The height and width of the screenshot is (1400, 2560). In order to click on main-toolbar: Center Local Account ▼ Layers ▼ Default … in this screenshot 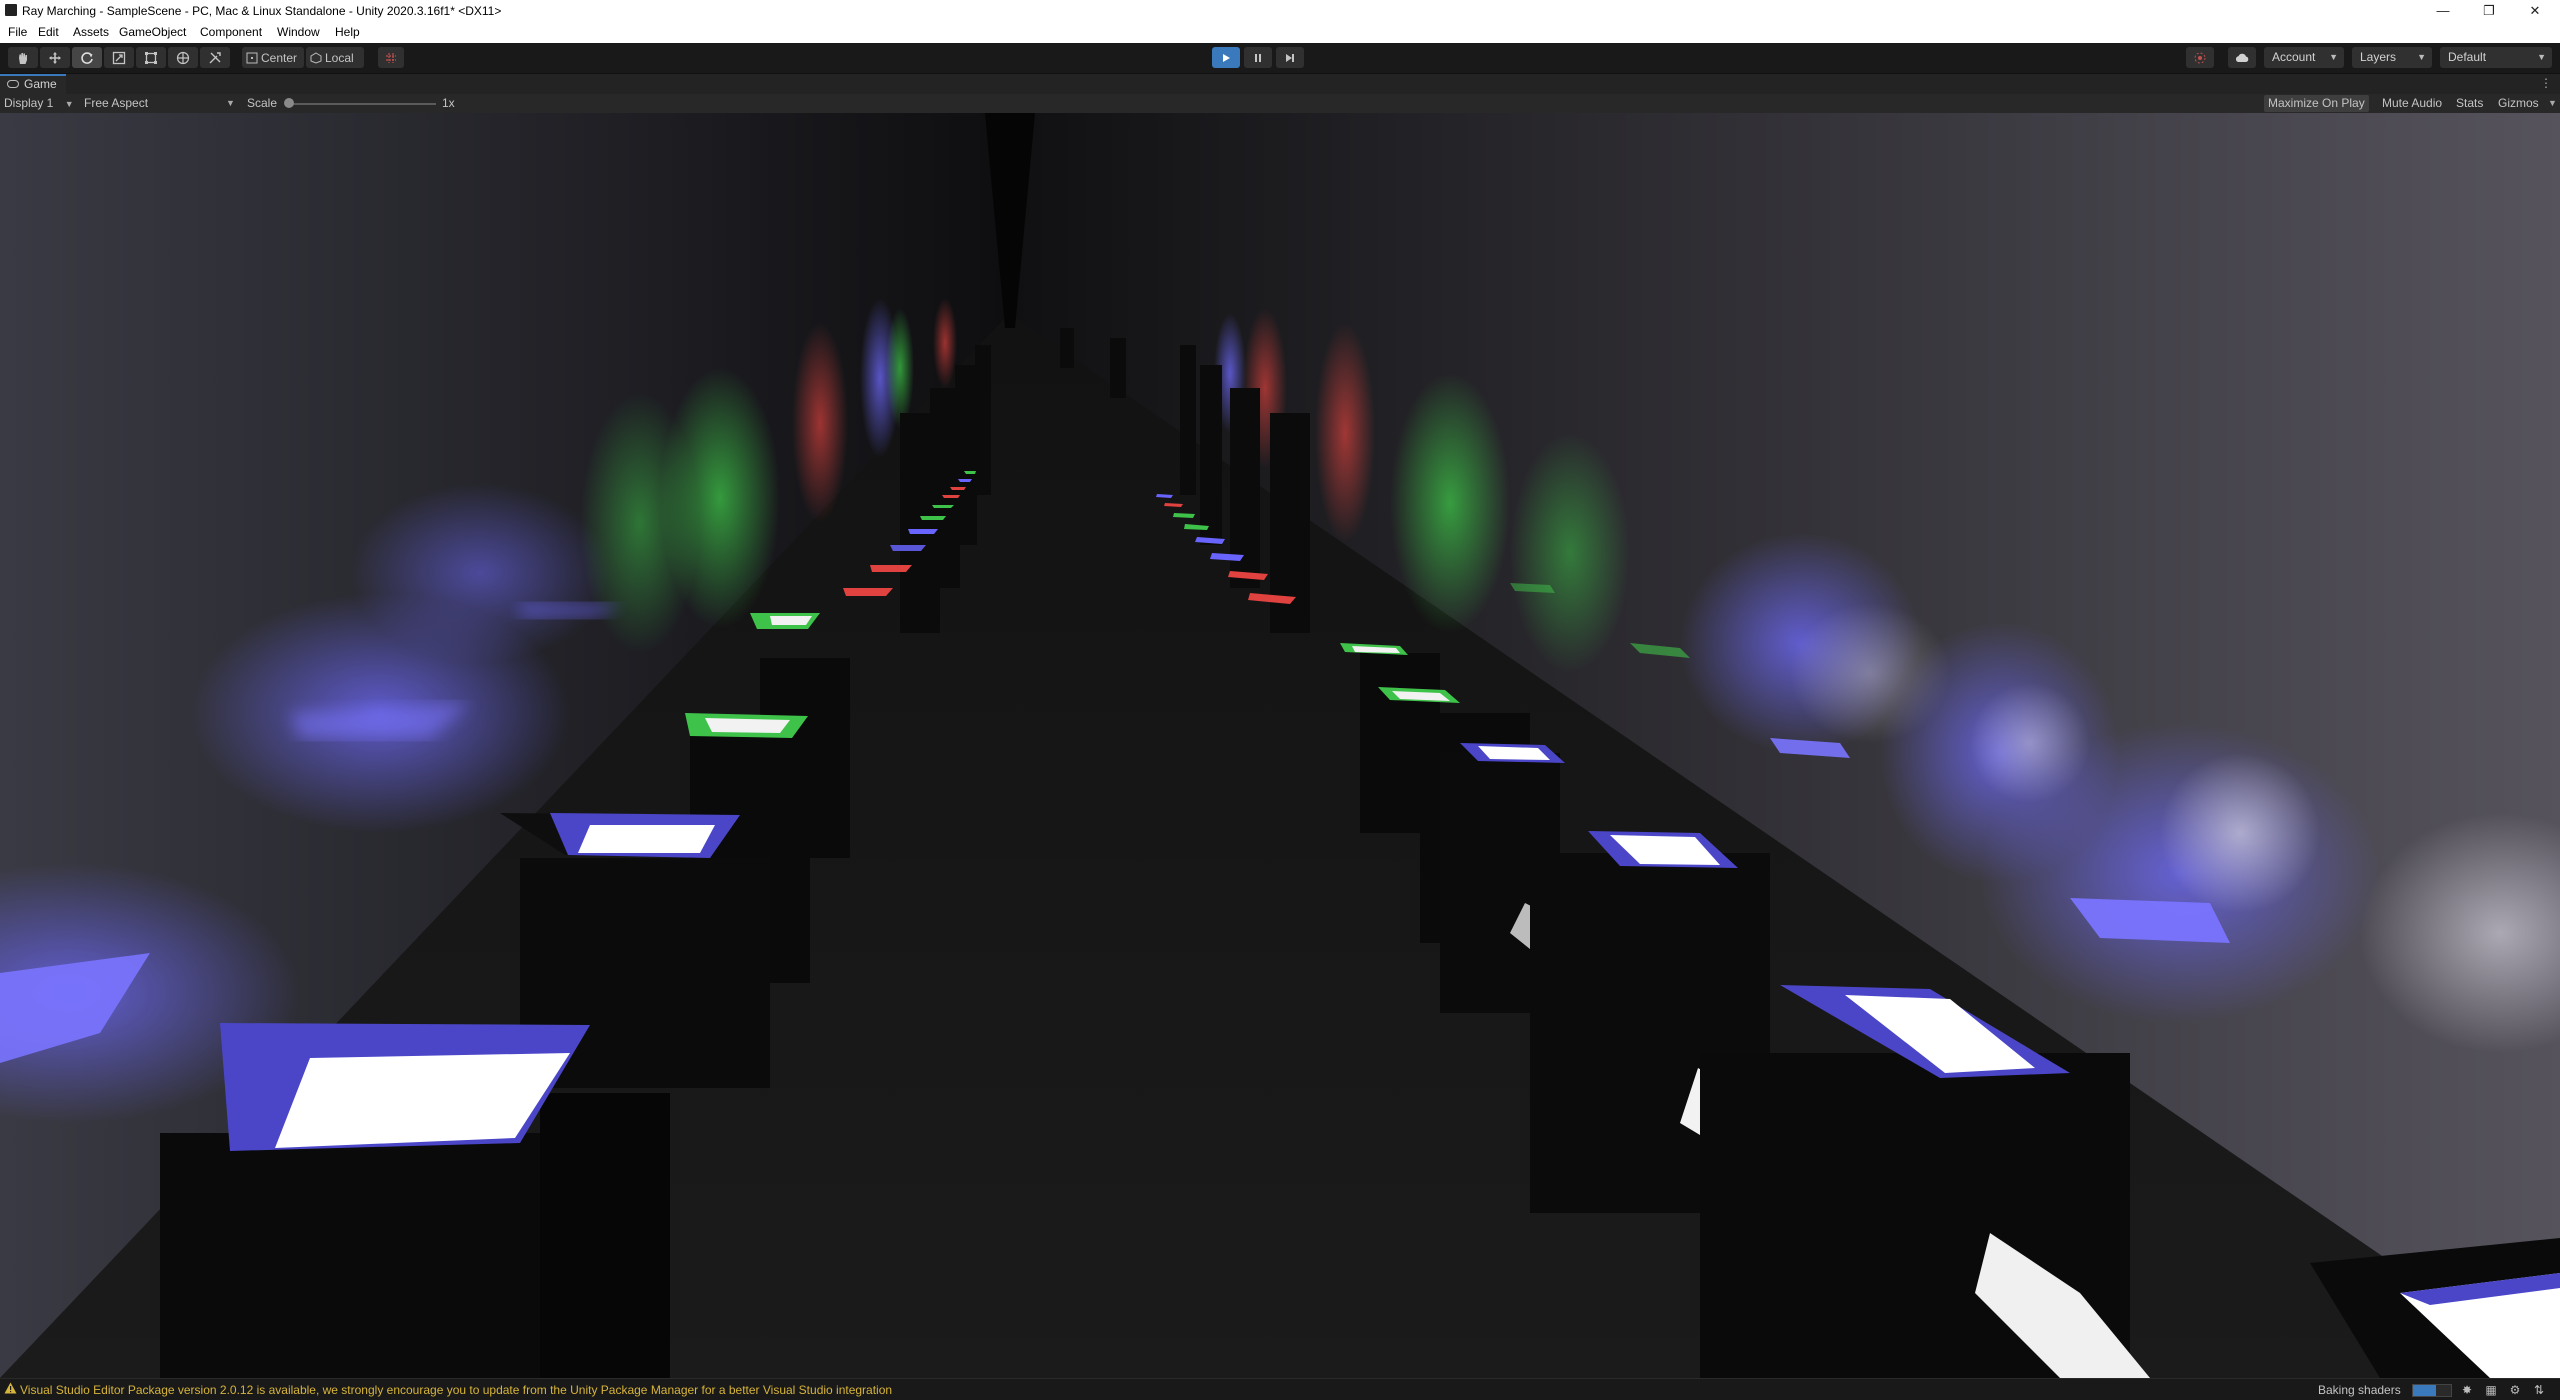, I will do `click(1280, 58)`.